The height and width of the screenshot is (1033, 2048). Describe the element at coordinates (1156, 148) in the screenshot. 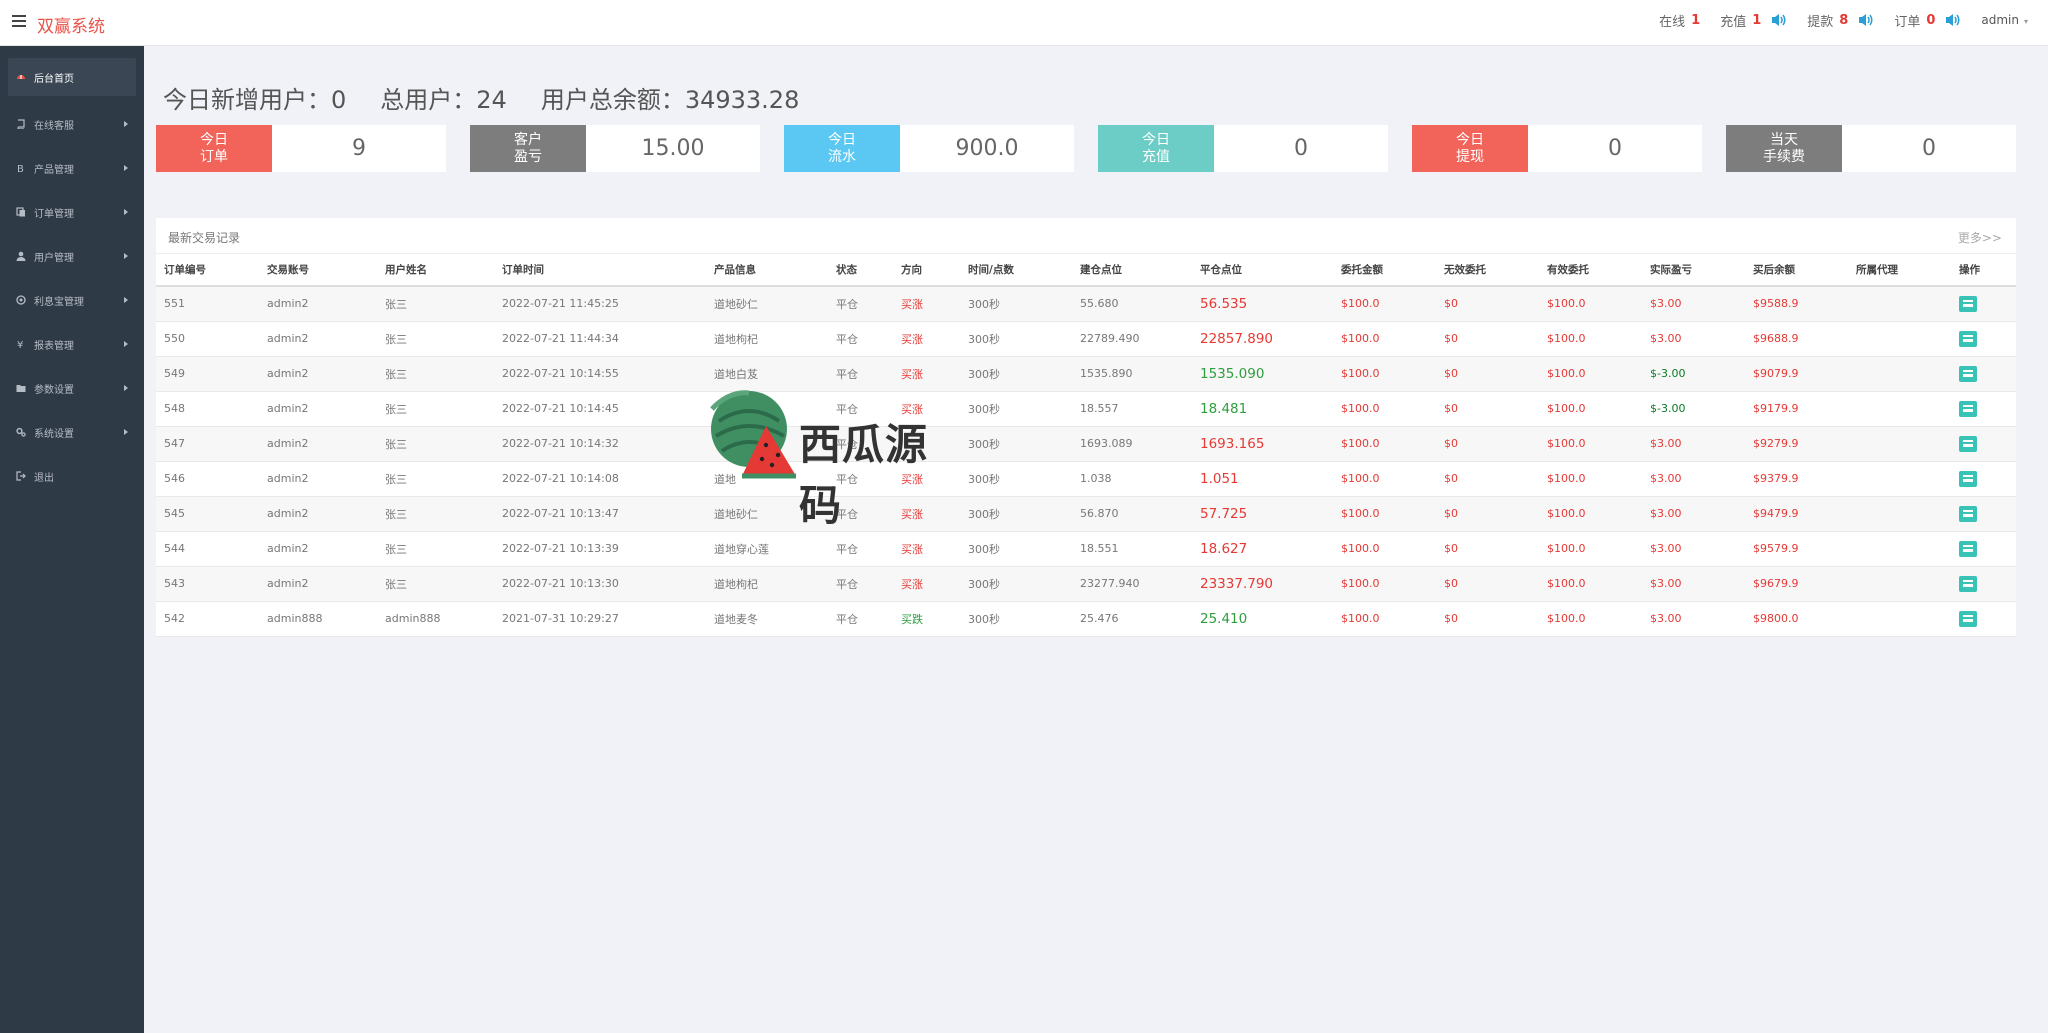

I see `stat-card-label: 今日 充值` at that location.